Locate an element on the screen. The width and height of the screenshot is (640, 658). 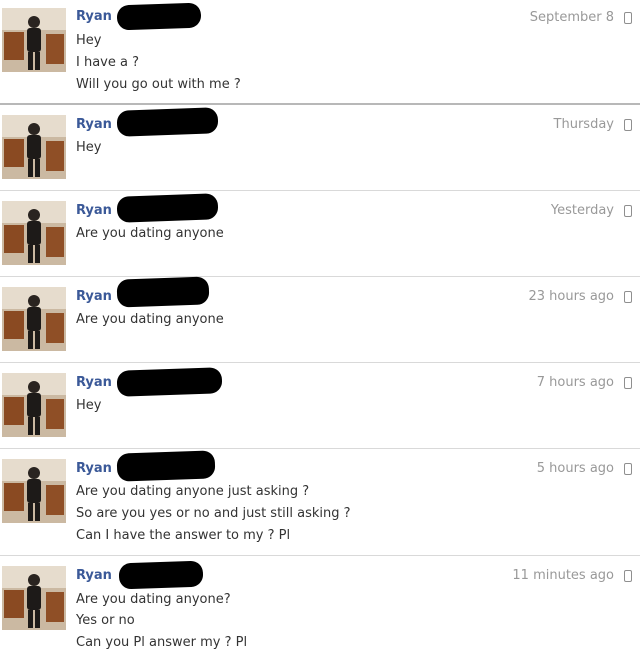
timestamp: 5 hours ago is located at coordinates (575, 468).